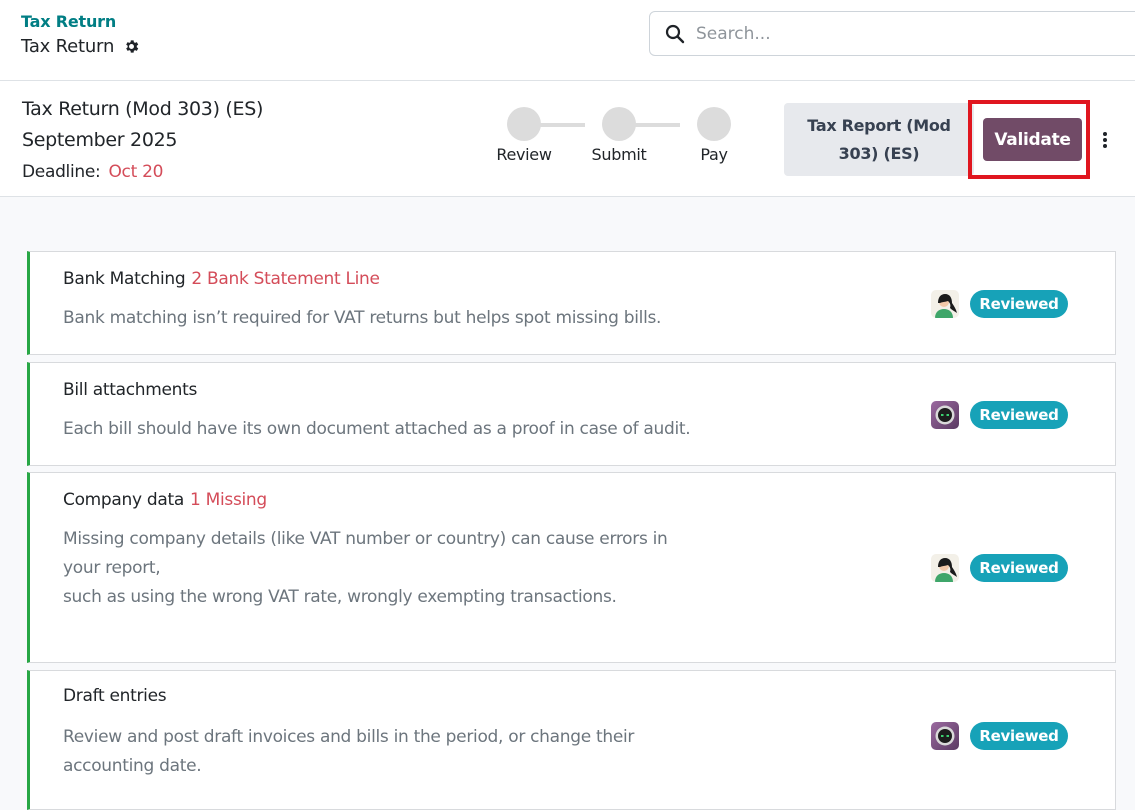 The width and height of the screenshot is (1135, 810). Describe the element at coordinates (524, 154) in the screenshot. I see `step-review-label: Review` at that location.